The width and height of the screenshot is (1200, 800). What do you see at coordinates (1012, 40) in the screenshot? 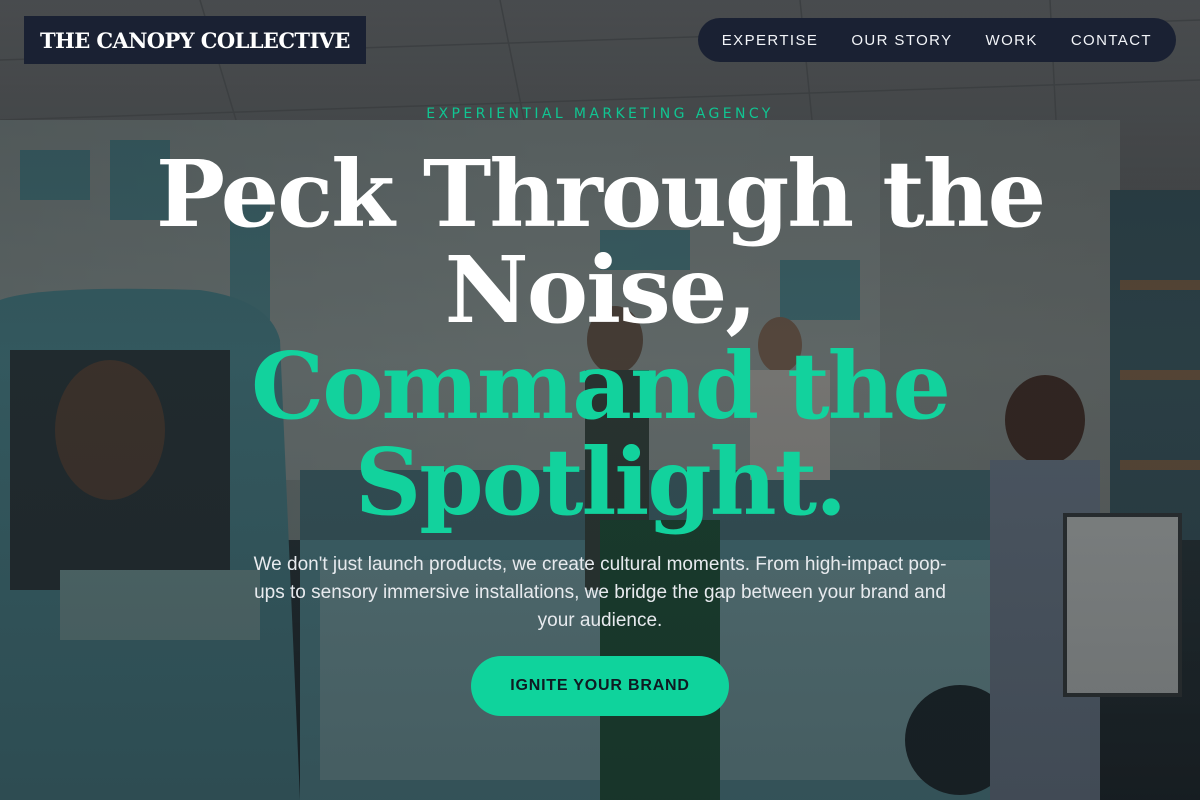
I see `nav-link-work: WORK` at bounding box center [1012, 40].